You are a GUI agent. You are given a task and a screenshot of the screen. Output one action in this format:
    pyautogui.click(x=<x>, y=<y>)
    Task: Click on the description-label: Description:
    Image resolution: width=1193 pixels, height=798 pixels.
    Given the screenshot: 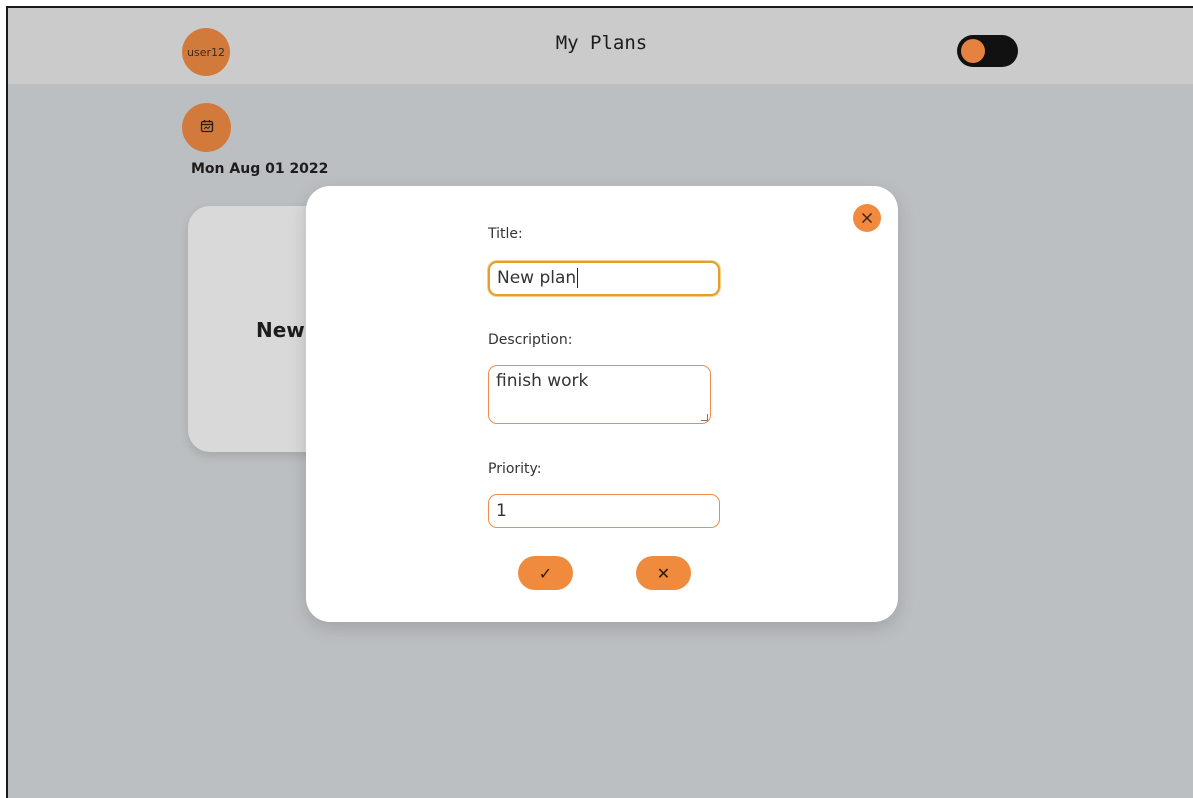 What is the action you would take?
    pyautogui.click(x=530, y=340)
    